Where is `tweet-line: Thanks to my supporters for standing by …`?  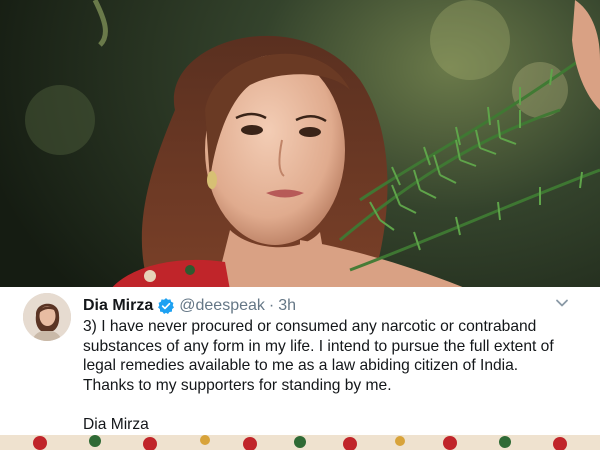
tweet-line: Thanks to my supporters for standing by … is located at coordinates (237, 385).